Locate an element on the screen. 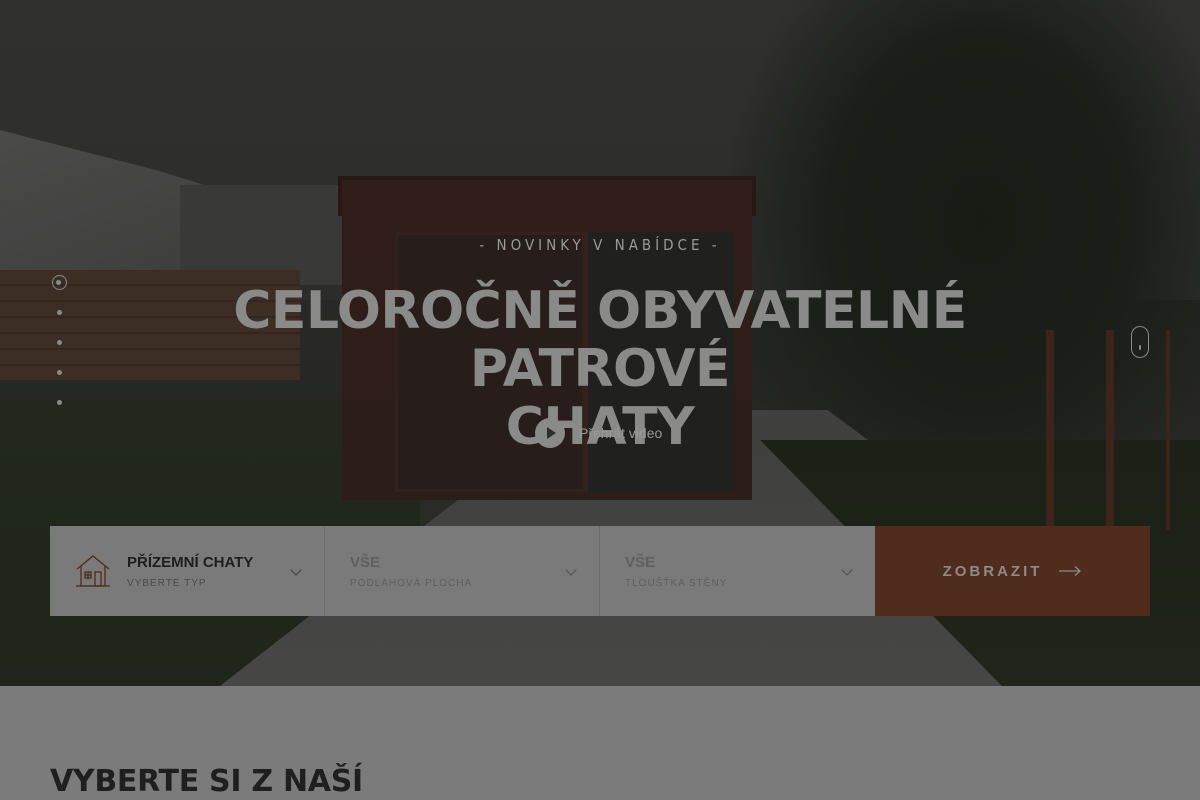  mouse-scroll-icon is located at coordinates (1140, 342).